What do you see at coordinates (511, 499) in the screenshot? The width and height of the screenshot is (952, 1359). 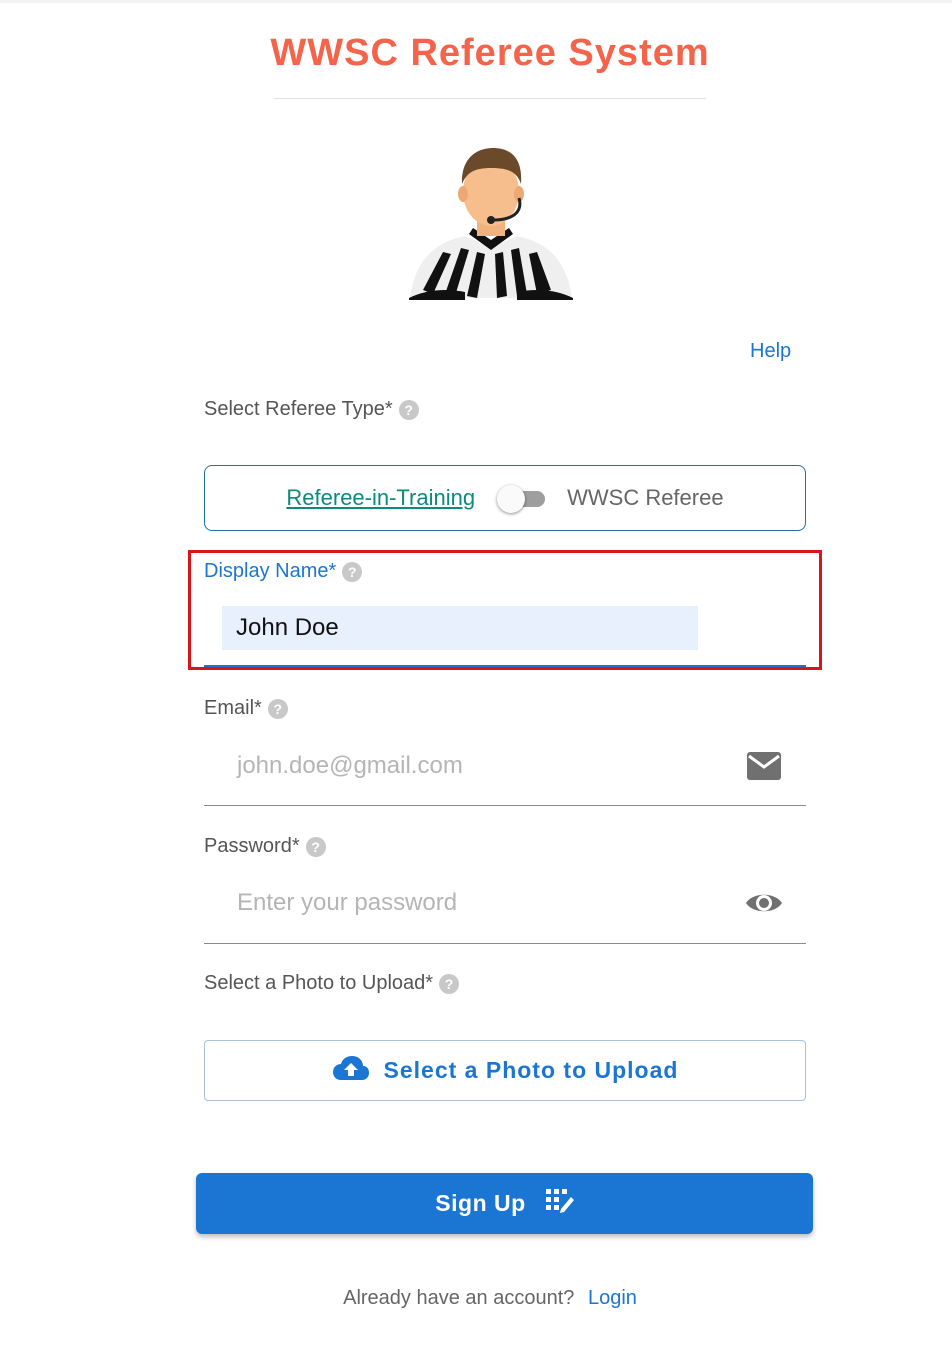 I see `switch-thumb` at bounding box center [511, 499].